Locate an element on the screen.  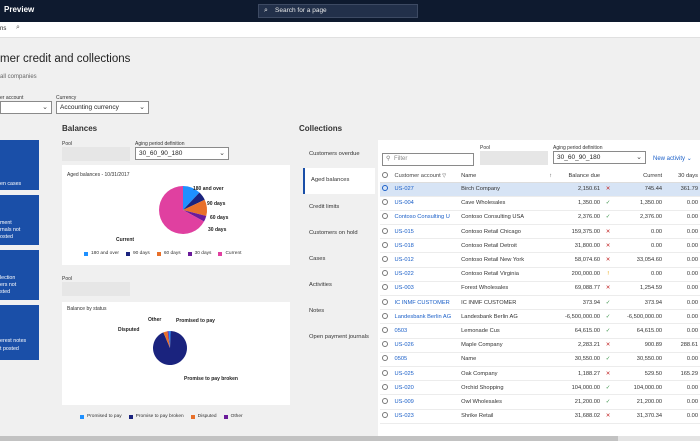
customer-account-link: US-027 is located at coordinates (426, 189).